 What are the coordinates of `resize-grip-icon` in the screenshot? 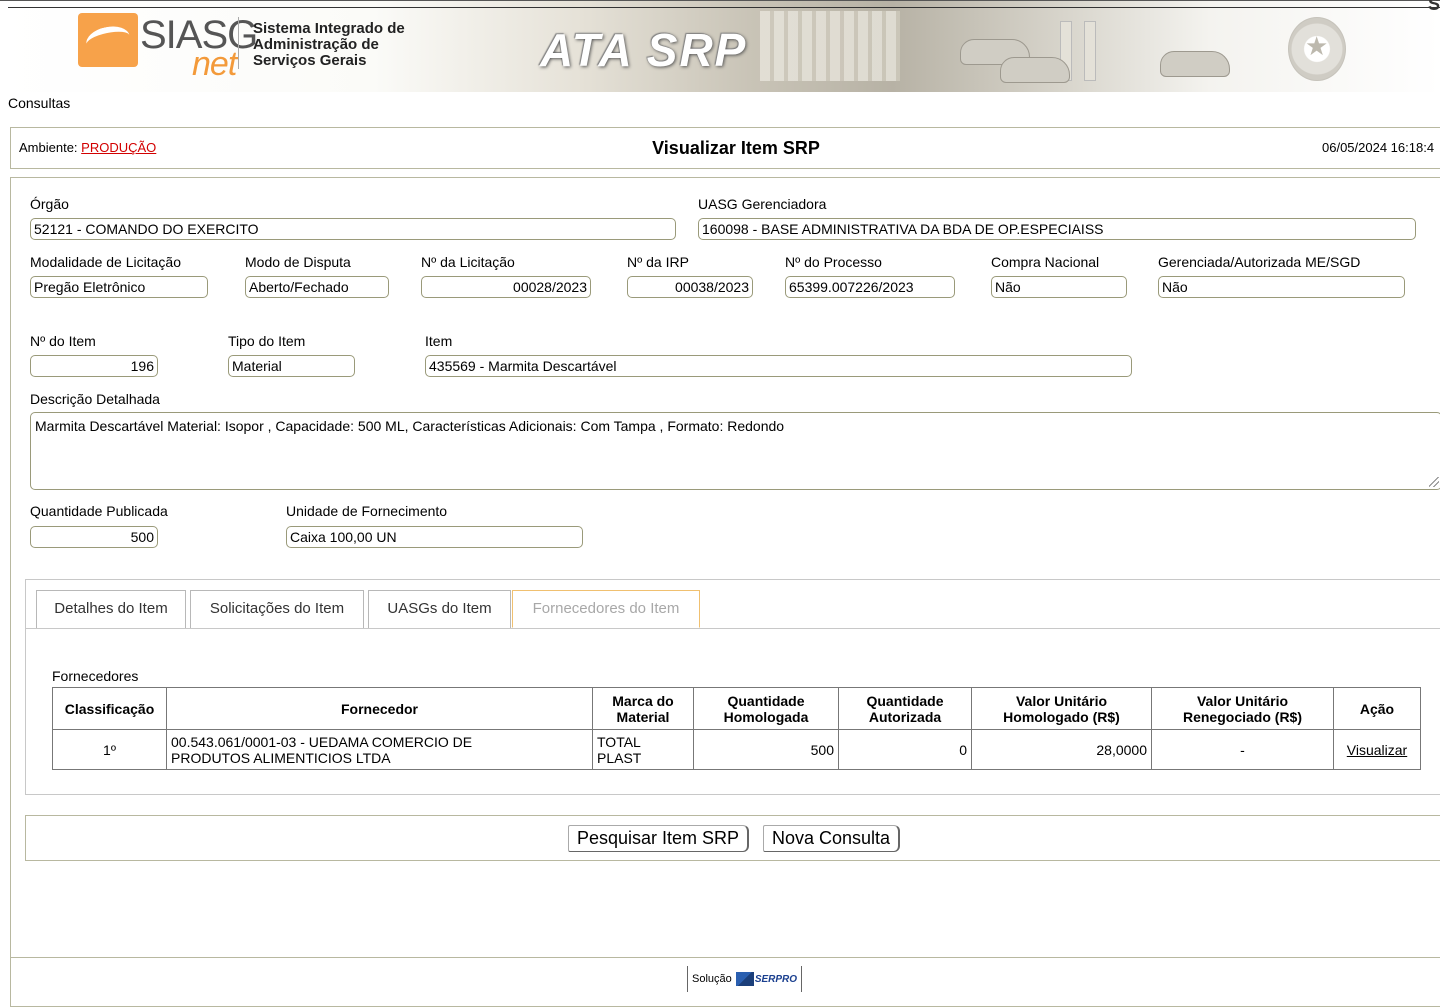 It's located at (1434, 482).